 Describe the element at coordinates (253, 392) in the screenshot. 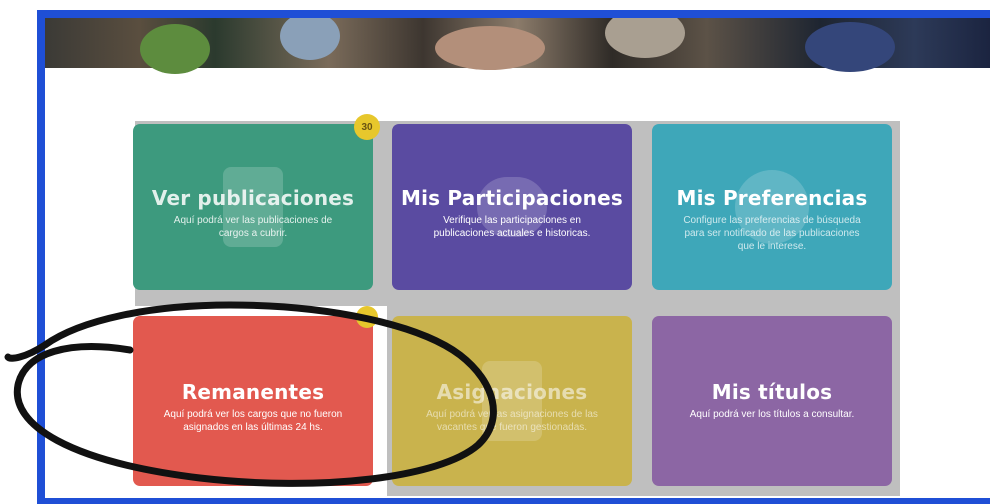

I see `card-title: Remanentes` at that location.